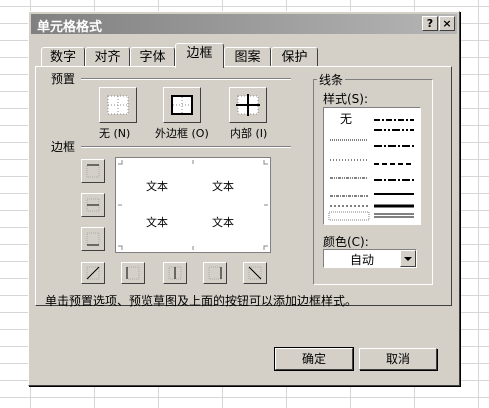 This screenshot has height=408, width=489. I want to click on close-button: ×, so click(447, 23).